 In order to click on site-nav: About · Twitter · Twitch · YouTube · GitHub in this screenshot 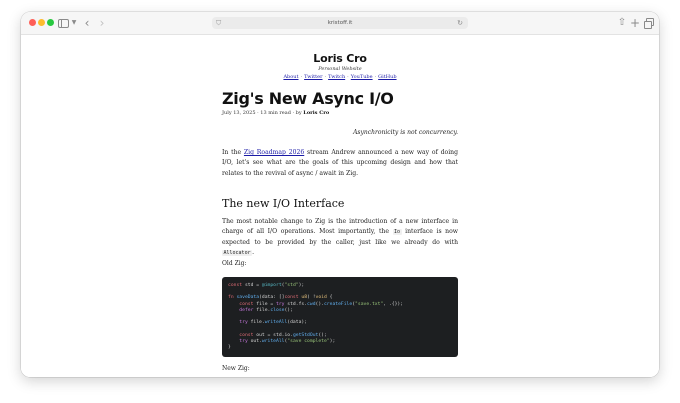, I will do `click(340, 77)`.